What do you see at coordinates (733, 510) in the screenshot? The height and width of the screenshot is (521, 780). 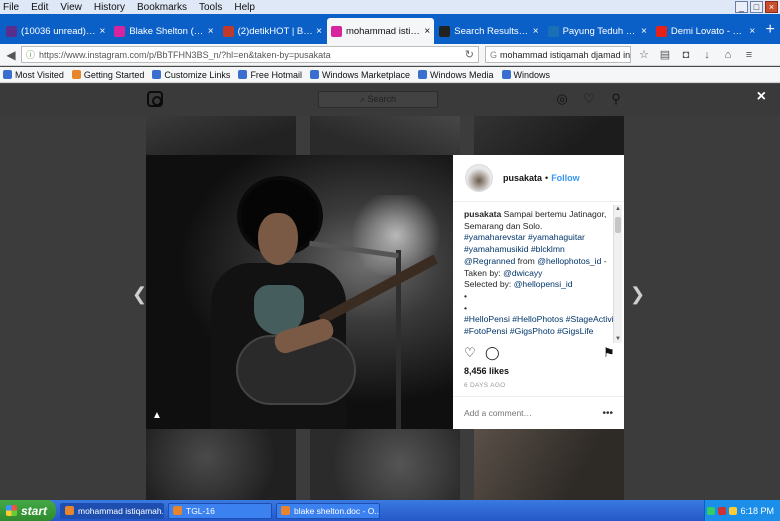 I see `tray-volume-icon` at bounding box center [733, 510].